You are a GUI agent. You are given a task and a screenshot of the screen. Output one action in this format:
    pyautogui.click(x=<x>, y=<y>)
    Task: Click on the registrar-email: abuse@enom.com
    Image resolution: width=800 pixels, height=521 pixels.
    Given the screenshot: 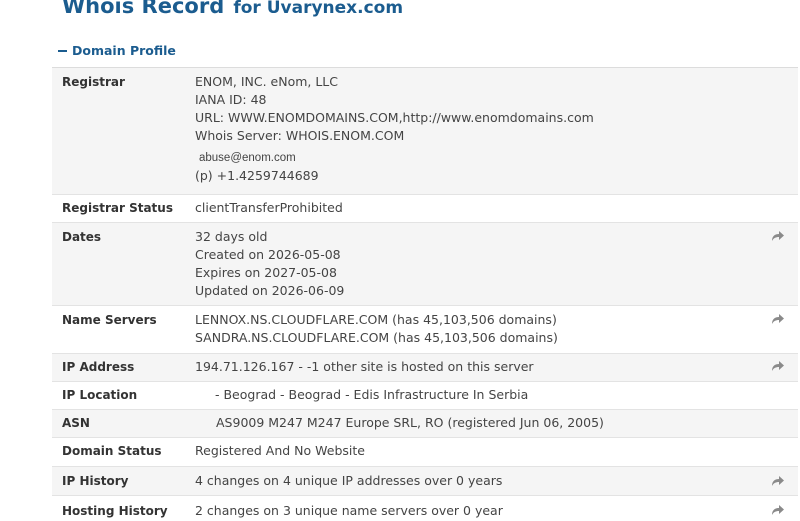 What is the action you would take?
    pyautogui.click(x=247, y=158)
    